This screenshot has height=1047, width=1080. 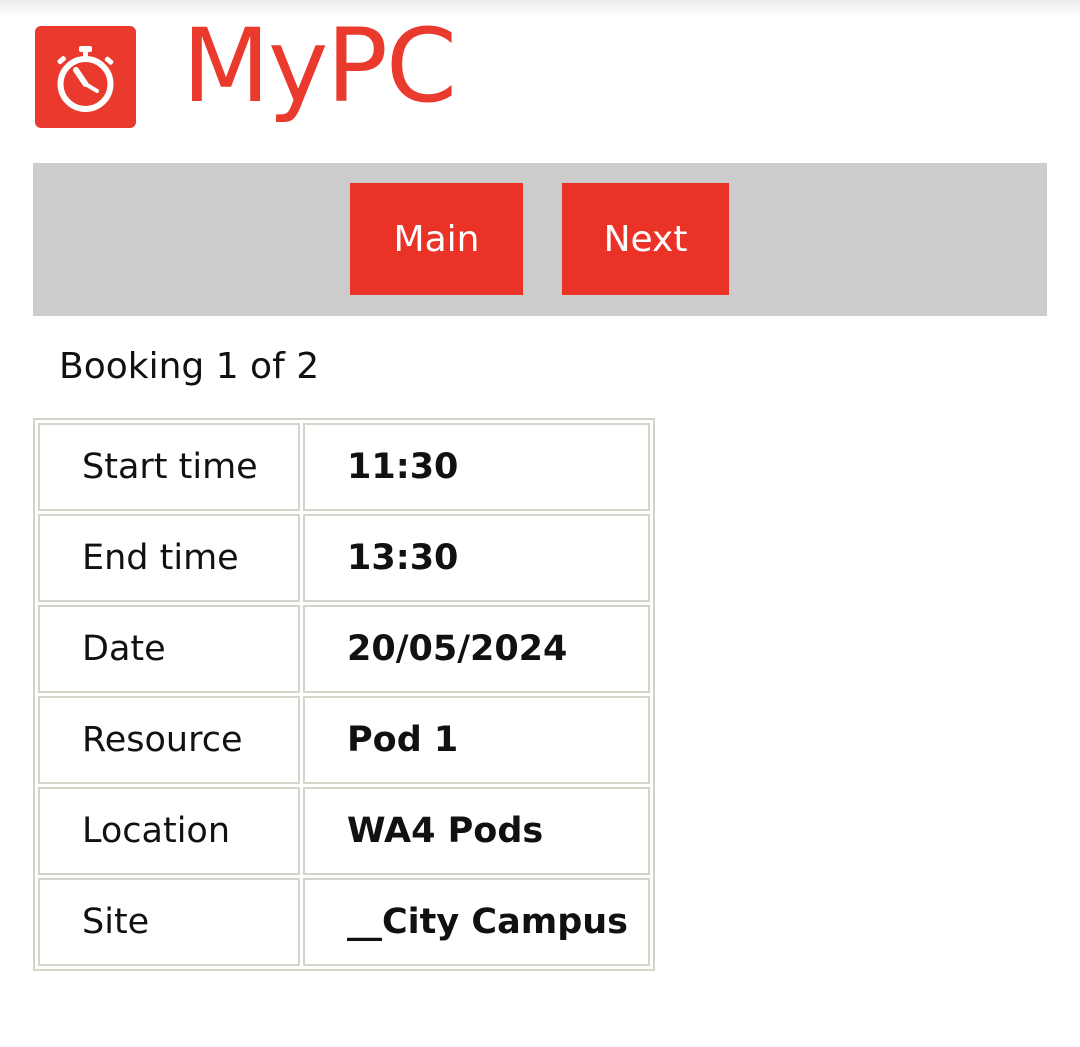 I want to click on row-label: Resource, so click(x=169, y=740).